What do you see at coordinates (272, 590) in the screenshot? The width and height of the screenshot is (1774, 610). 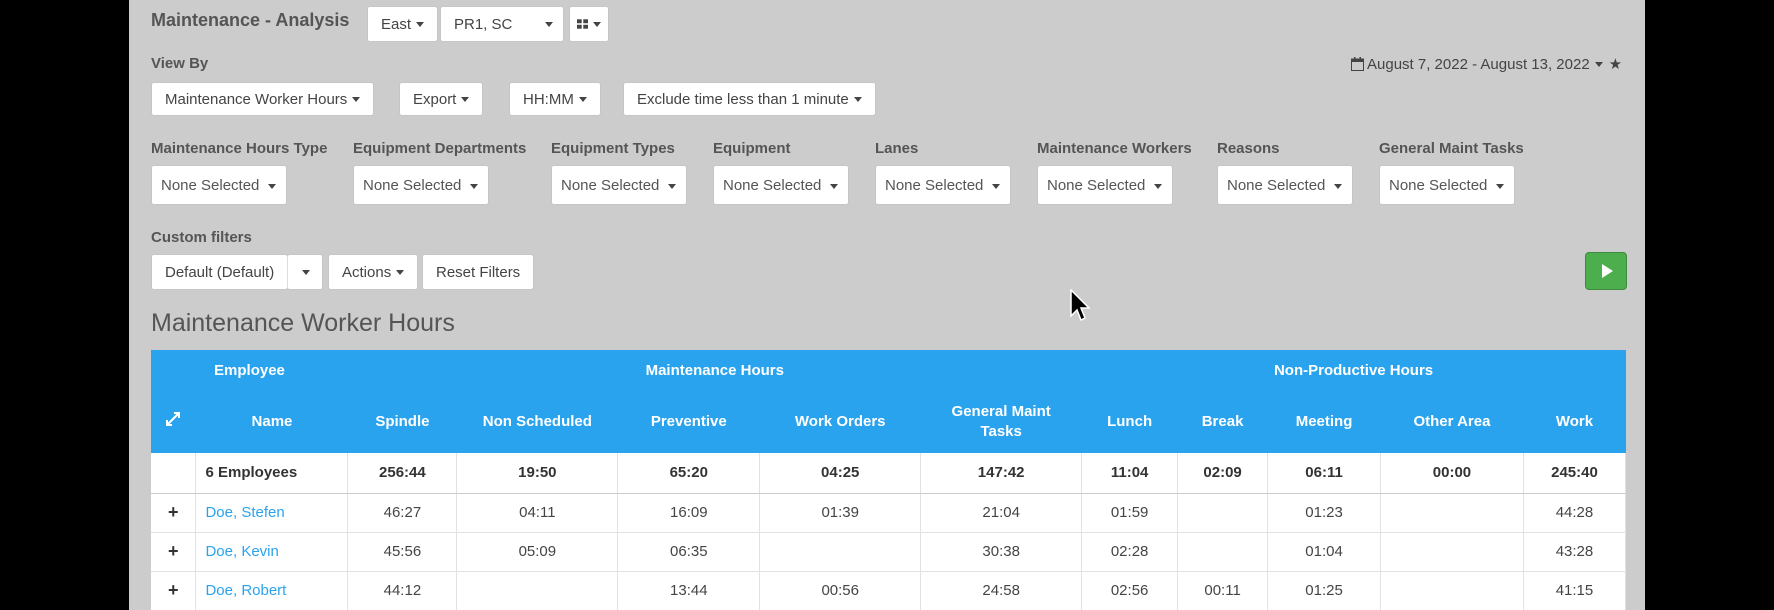 I see `employee-link: Doe, Robert` at bounding box center [272, 590].